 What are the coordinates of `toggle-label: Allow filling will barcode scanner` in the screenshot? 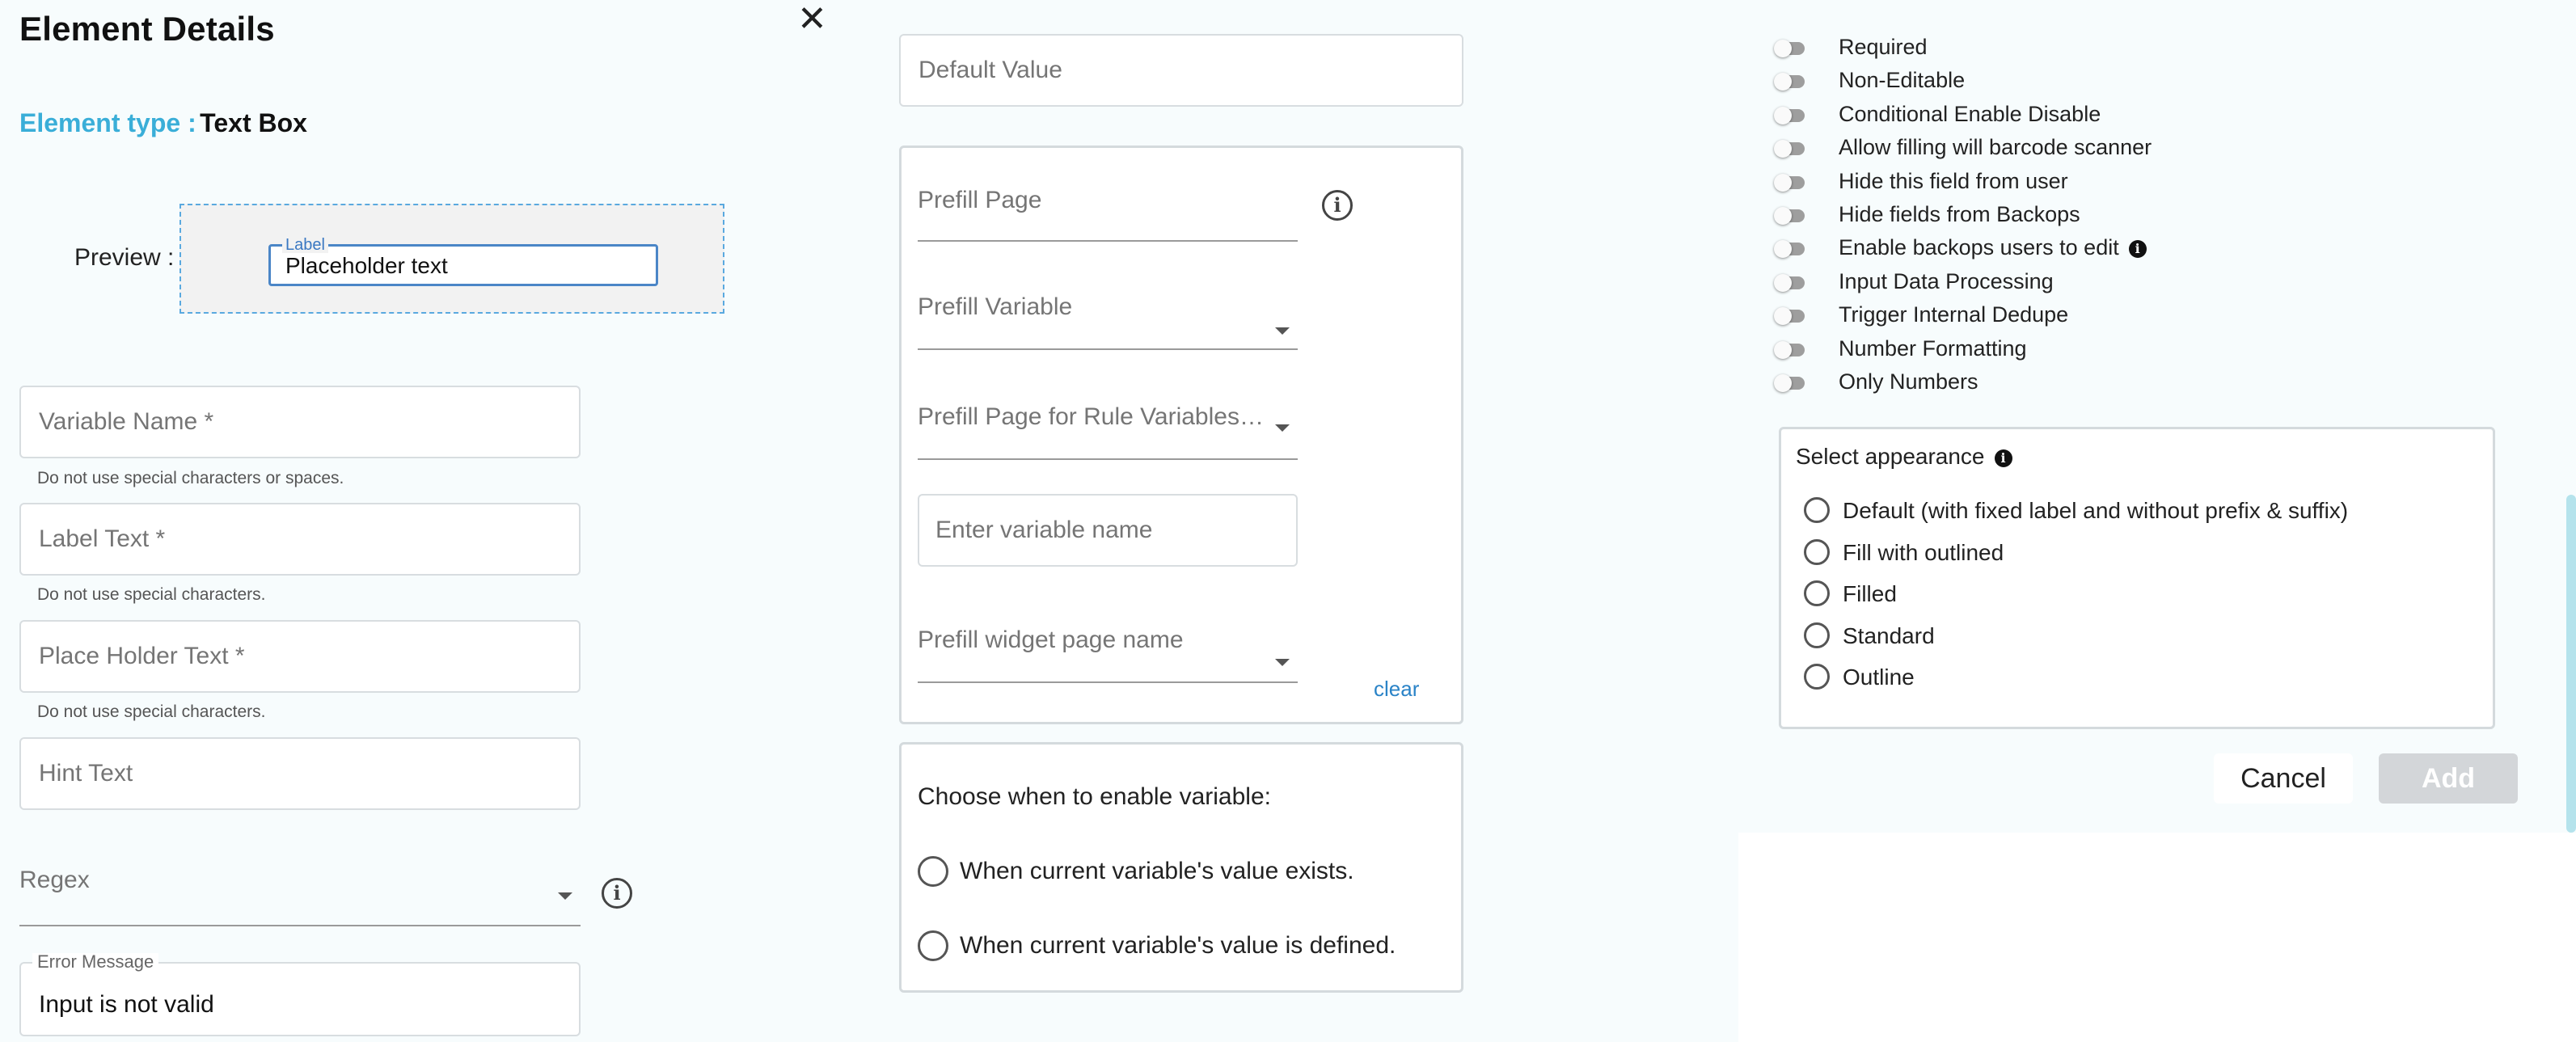 It's located at (1995, 147).